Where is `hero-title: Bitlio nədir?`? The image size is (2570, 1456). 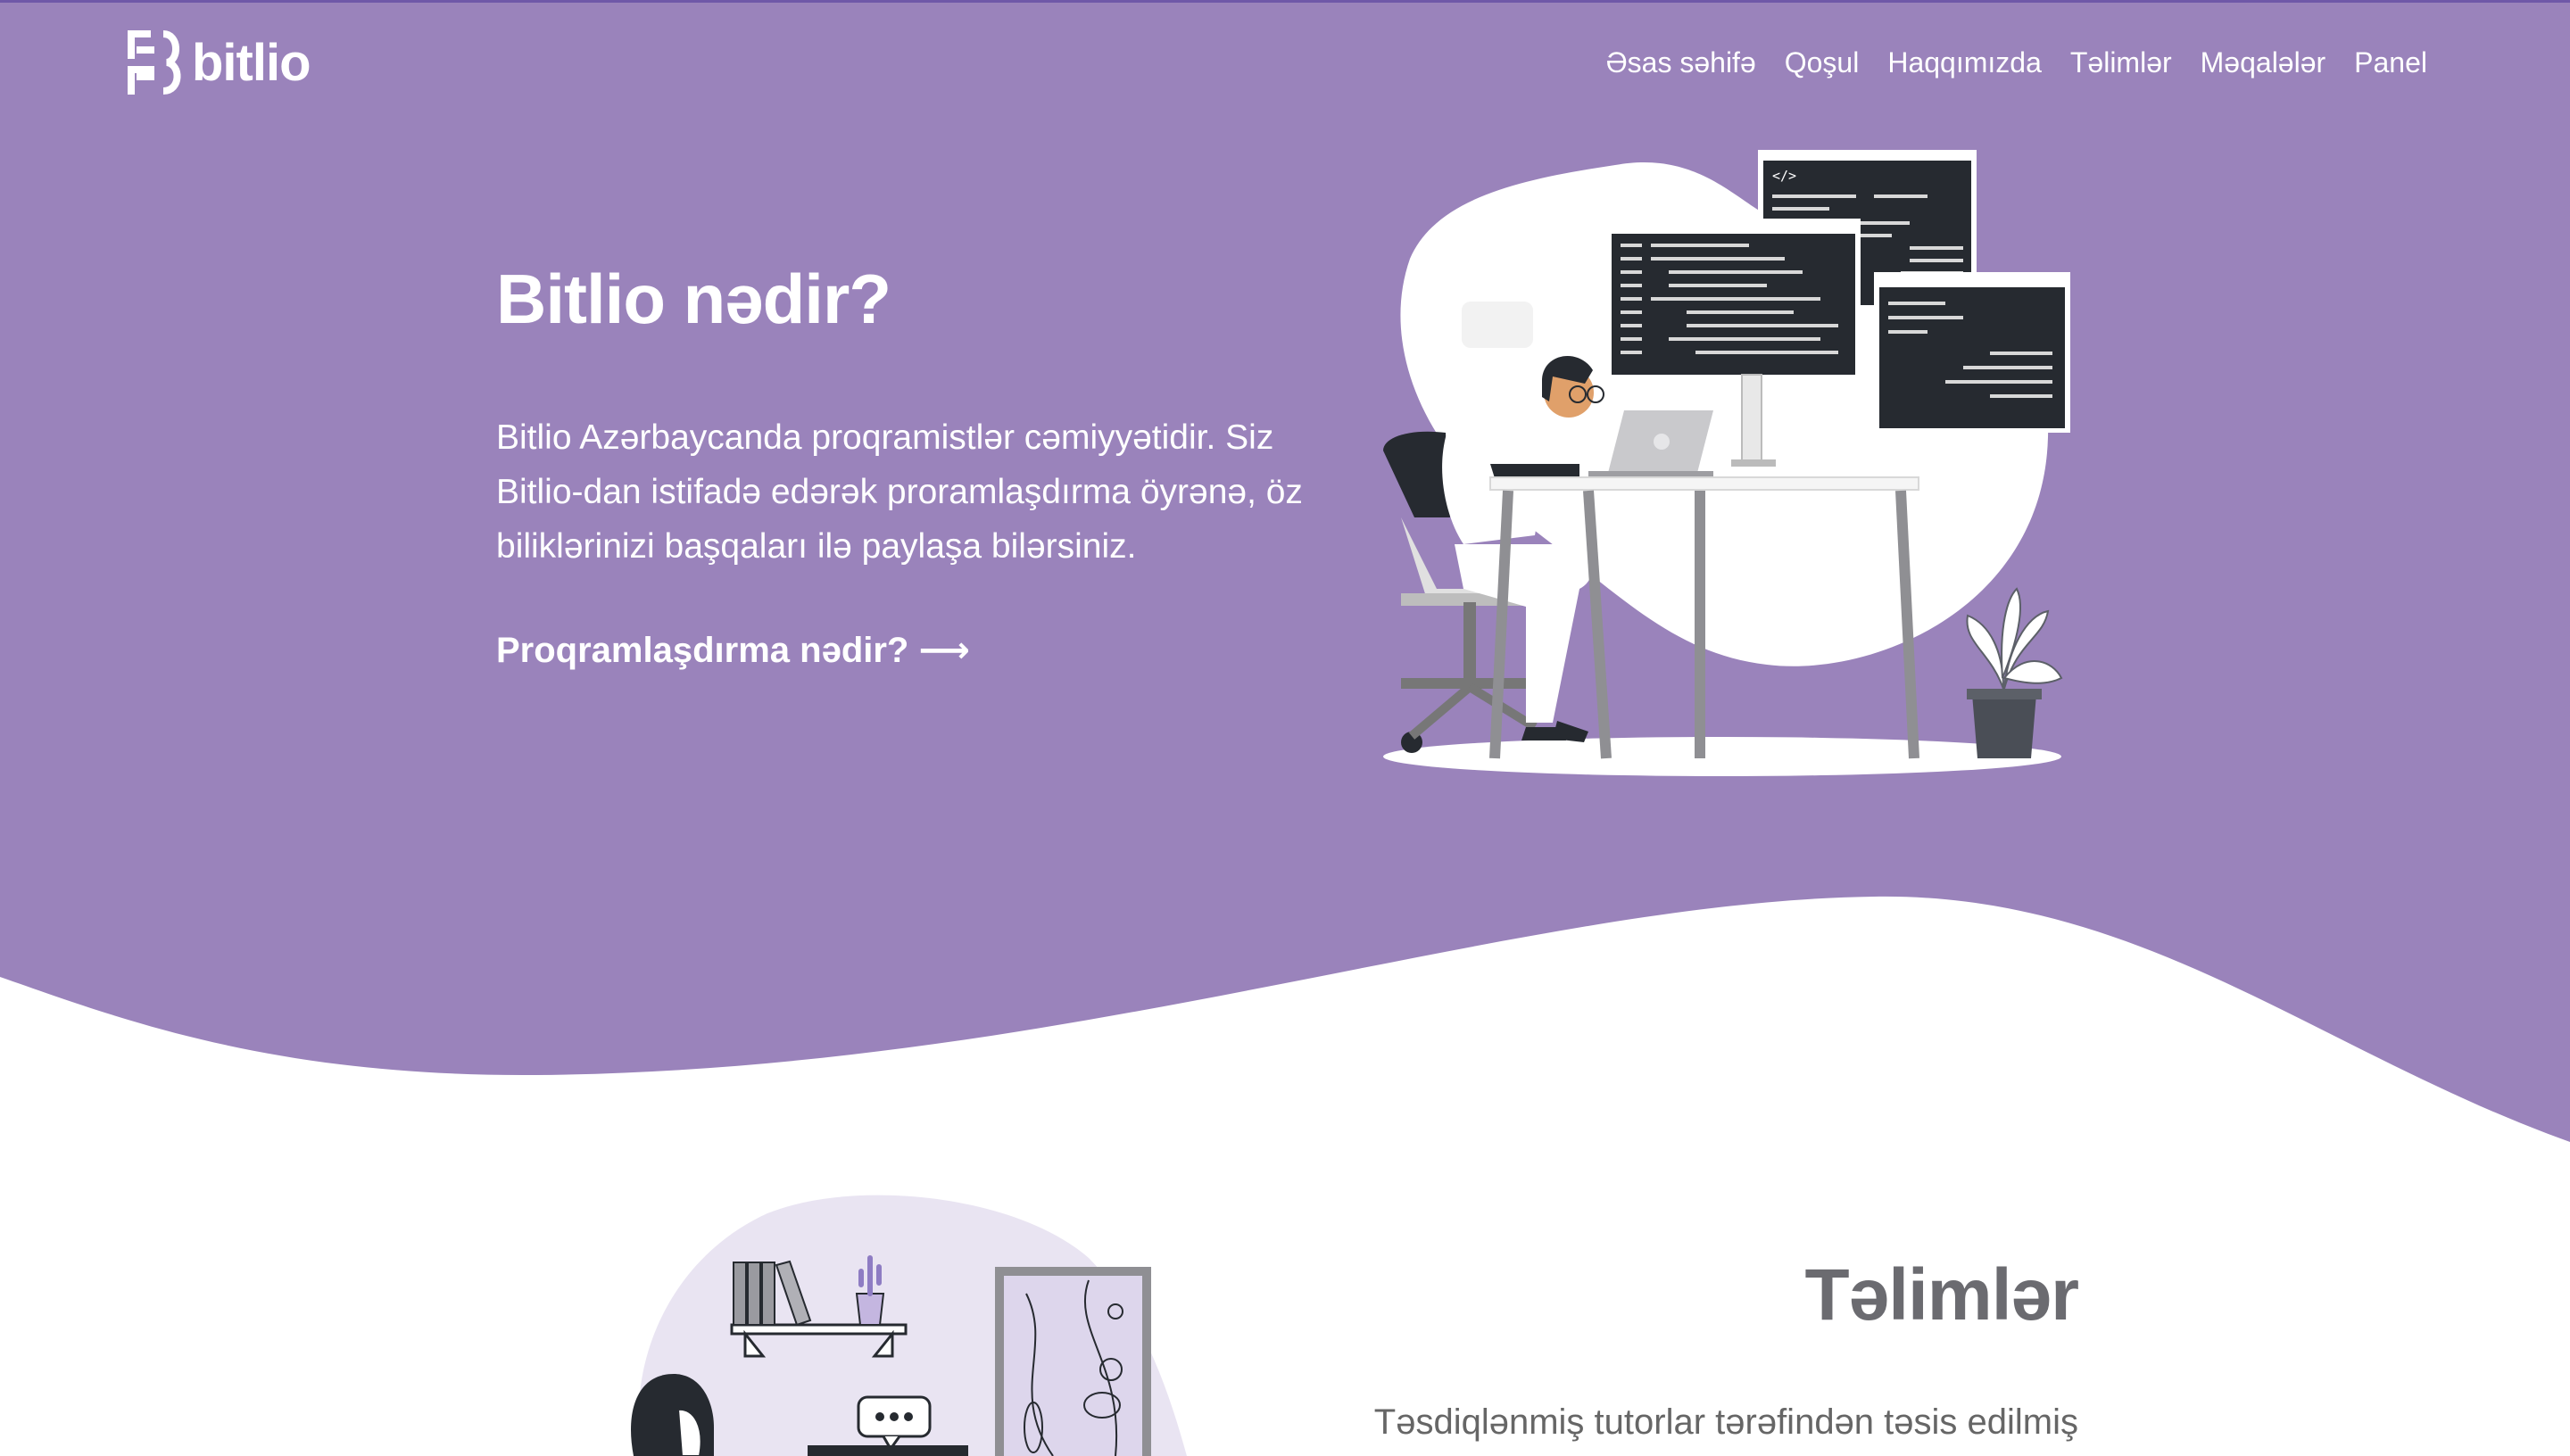
hero-title: Bitlio nədir? is located at coordinates (694, 299).